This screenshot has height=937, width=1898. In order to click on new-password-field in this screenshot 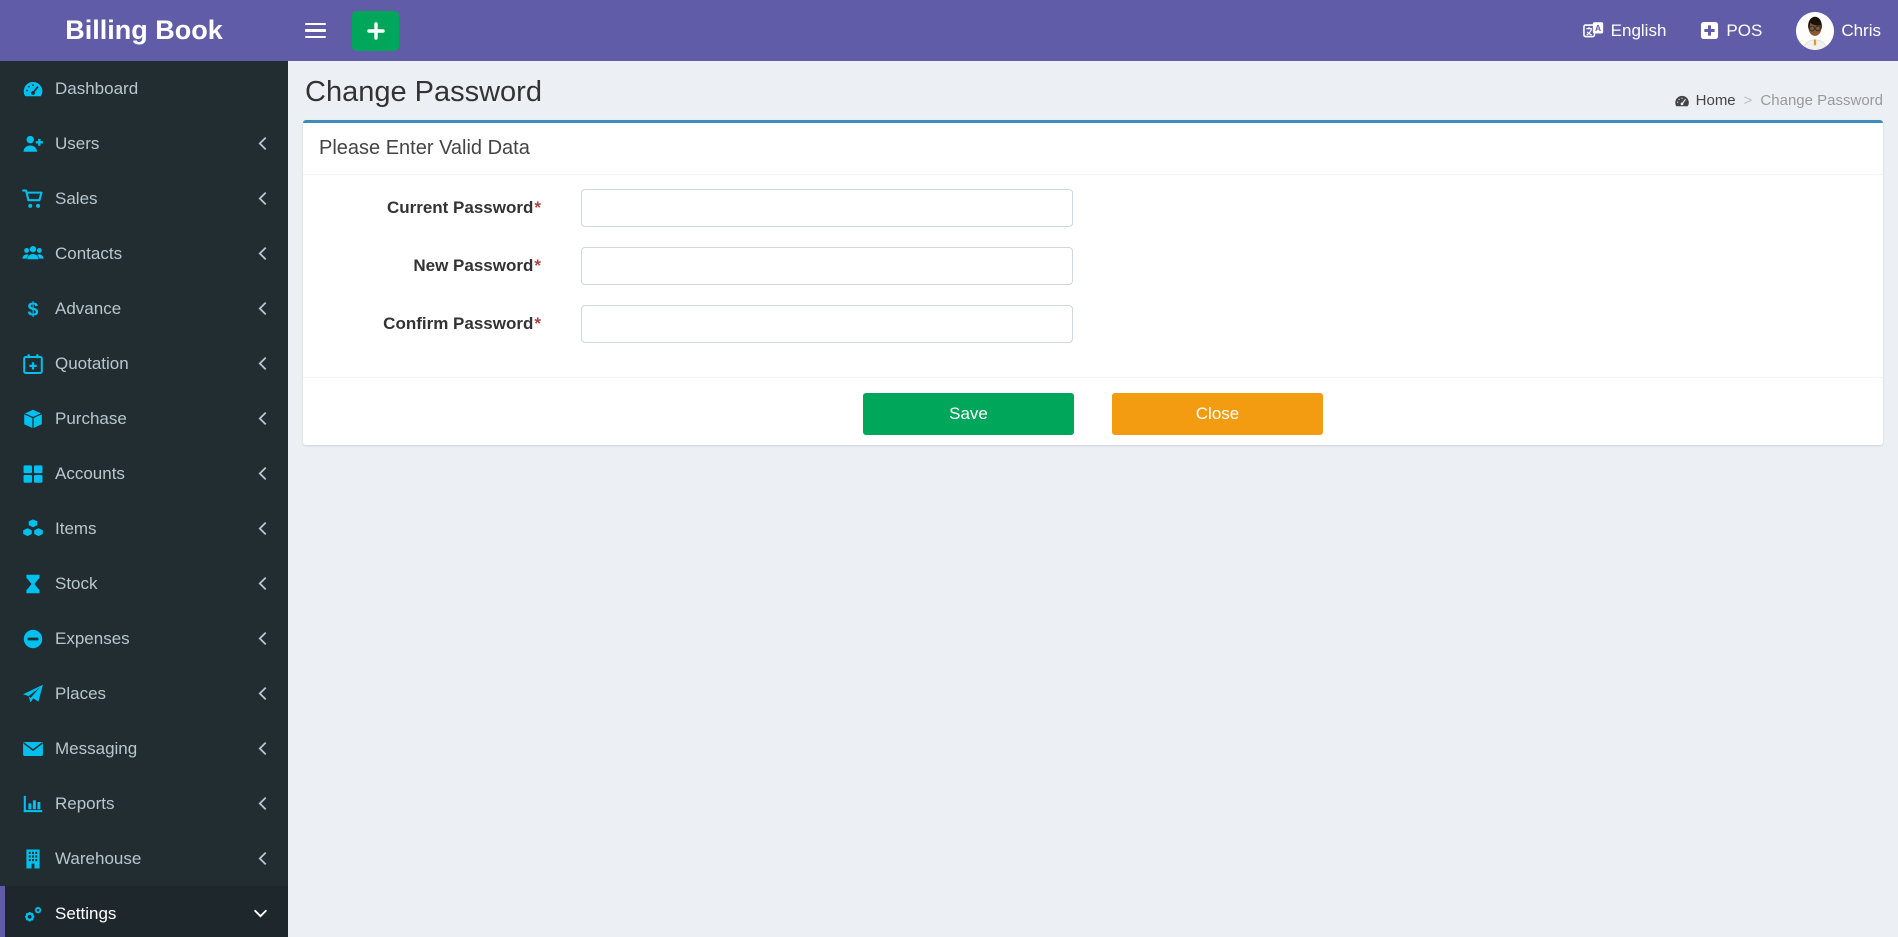, I will do `click(827, 266)`.